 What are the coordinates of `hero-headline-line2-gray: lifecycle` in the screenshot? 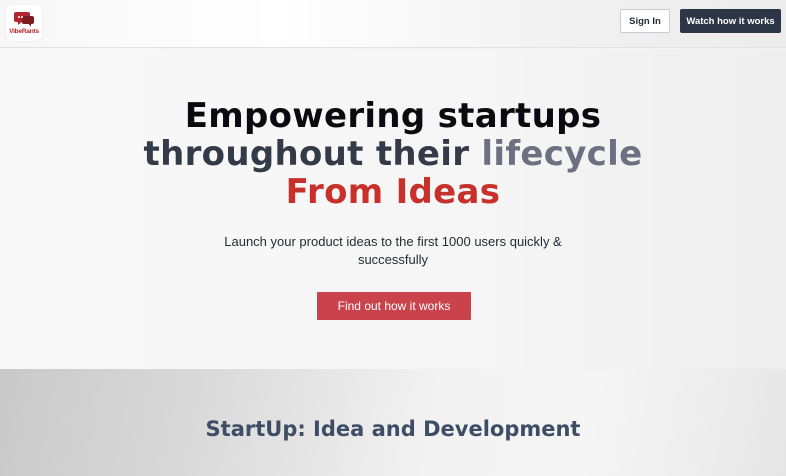 It's located at (562, 154).